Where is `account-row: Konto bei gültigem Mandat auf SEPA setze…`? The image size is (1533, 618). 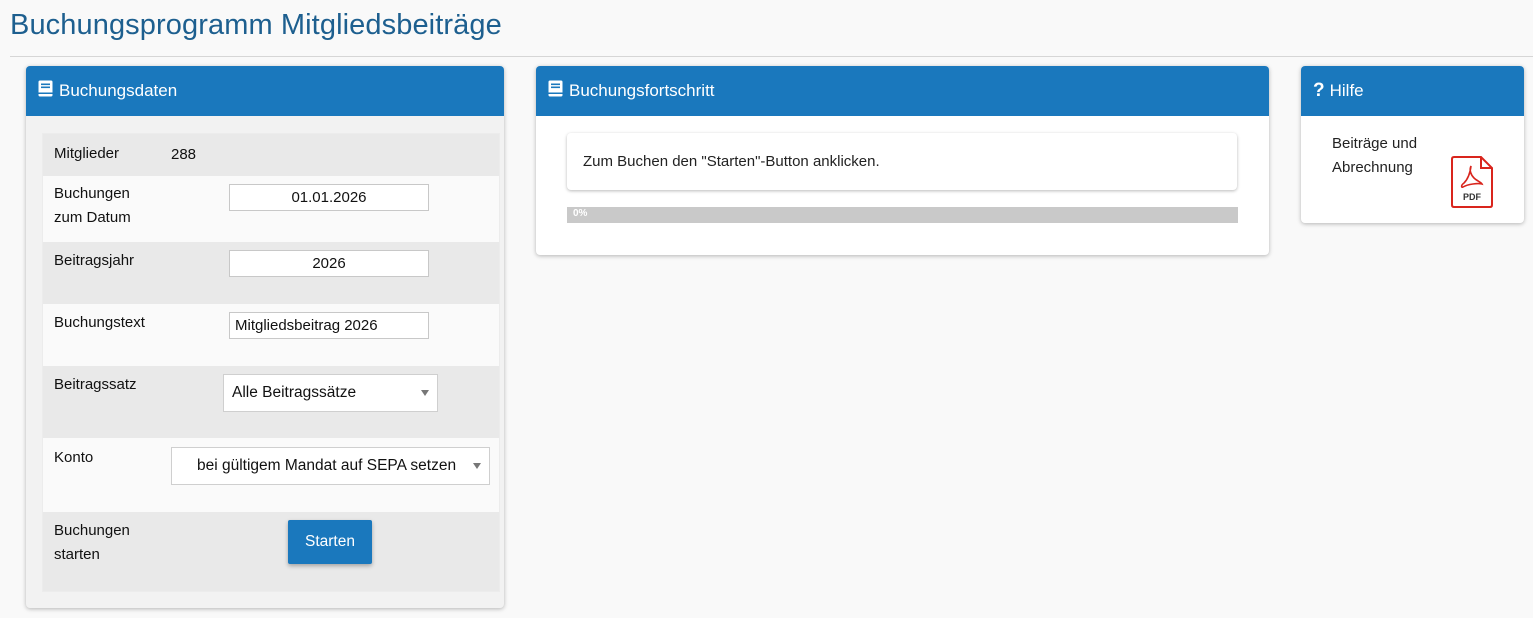 account-row: Konto bei gültigem Mandat auf SEPA setze… is located at coordinates (271, 475).